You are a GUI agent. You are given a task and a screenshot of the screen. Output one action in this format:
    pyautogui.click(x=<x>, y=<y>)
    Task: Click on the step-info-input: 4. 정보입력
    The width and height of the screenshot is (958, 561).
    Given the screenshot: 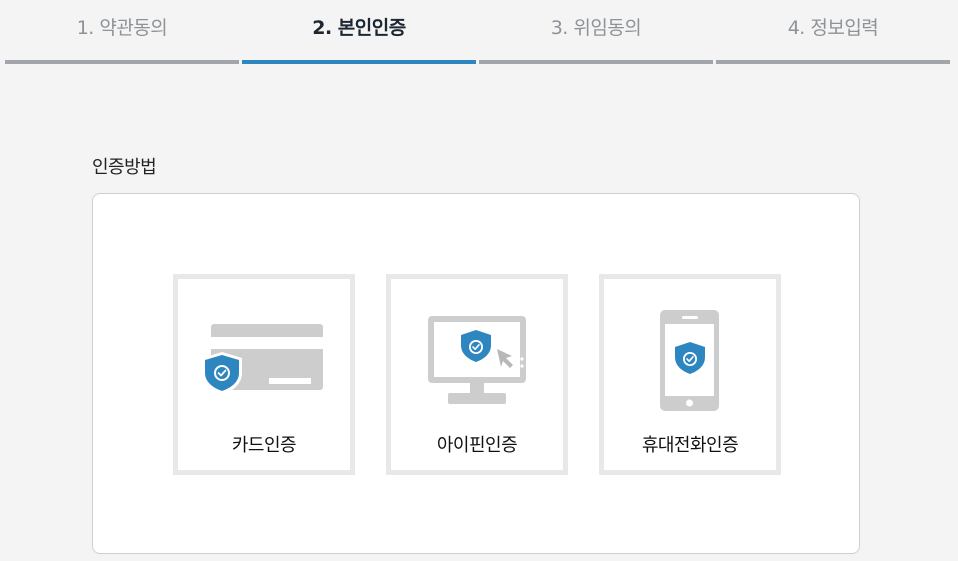 What is the action you would take?
    pyautogui.click(x=833, y=32)
    